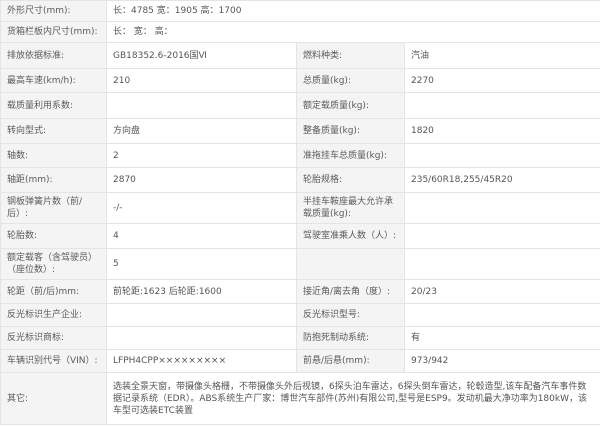 The width and height of the screenshot is (600, 426). I want to click on spec-row-seats: 额定载客（含驾驶员）（座位数）: 5, so click(300, 264).